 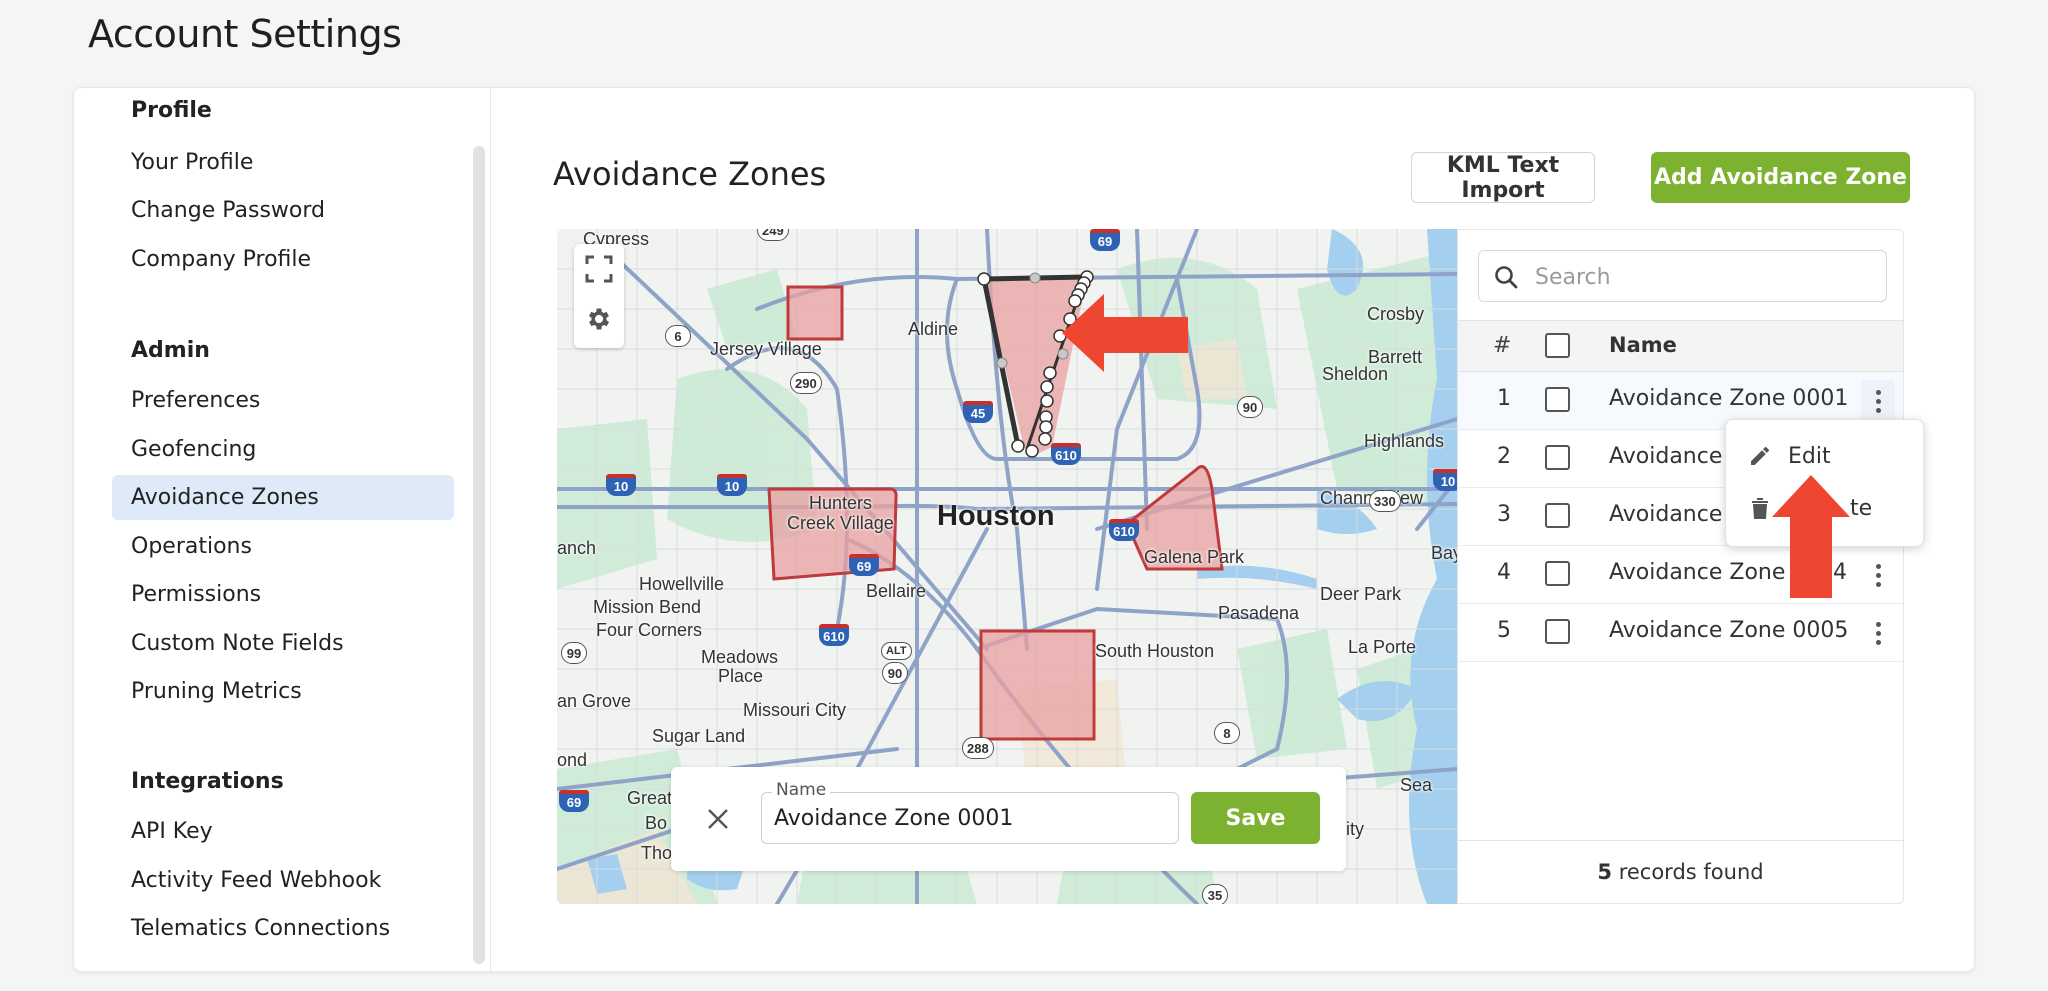 What do you see at coordinates (1506, 277) in the screenshot?
I see `search-icon` at bounding box center [1506, 277].